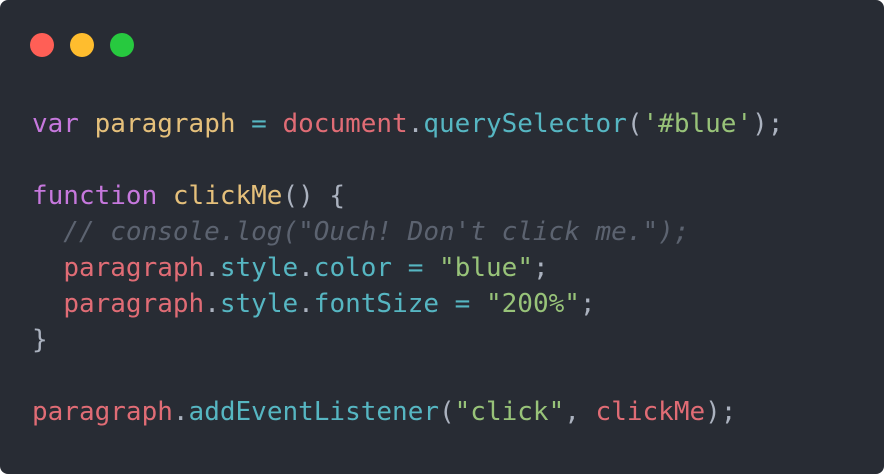  What do you see at coordinates (227, 196) in the screenshot?
I see `code-token-variable: clickMe` at bounding box center [227, 196].